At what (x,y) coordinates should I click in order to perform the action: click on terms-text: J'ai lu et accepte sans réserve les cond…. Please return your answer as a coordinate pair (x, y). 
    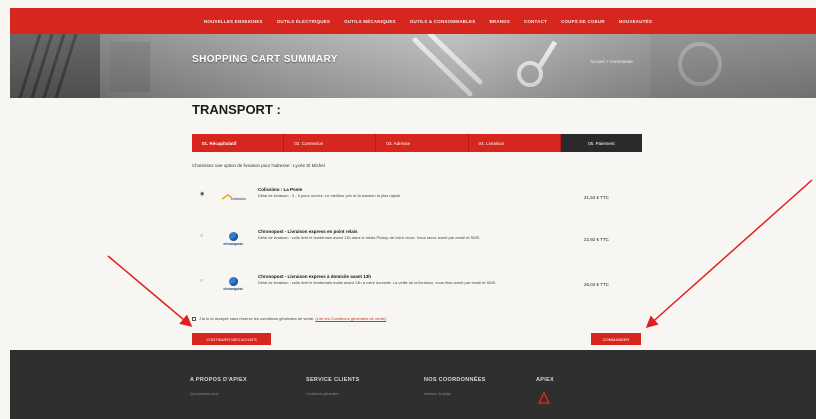
    Looking at the image, I should click on (257, 318).